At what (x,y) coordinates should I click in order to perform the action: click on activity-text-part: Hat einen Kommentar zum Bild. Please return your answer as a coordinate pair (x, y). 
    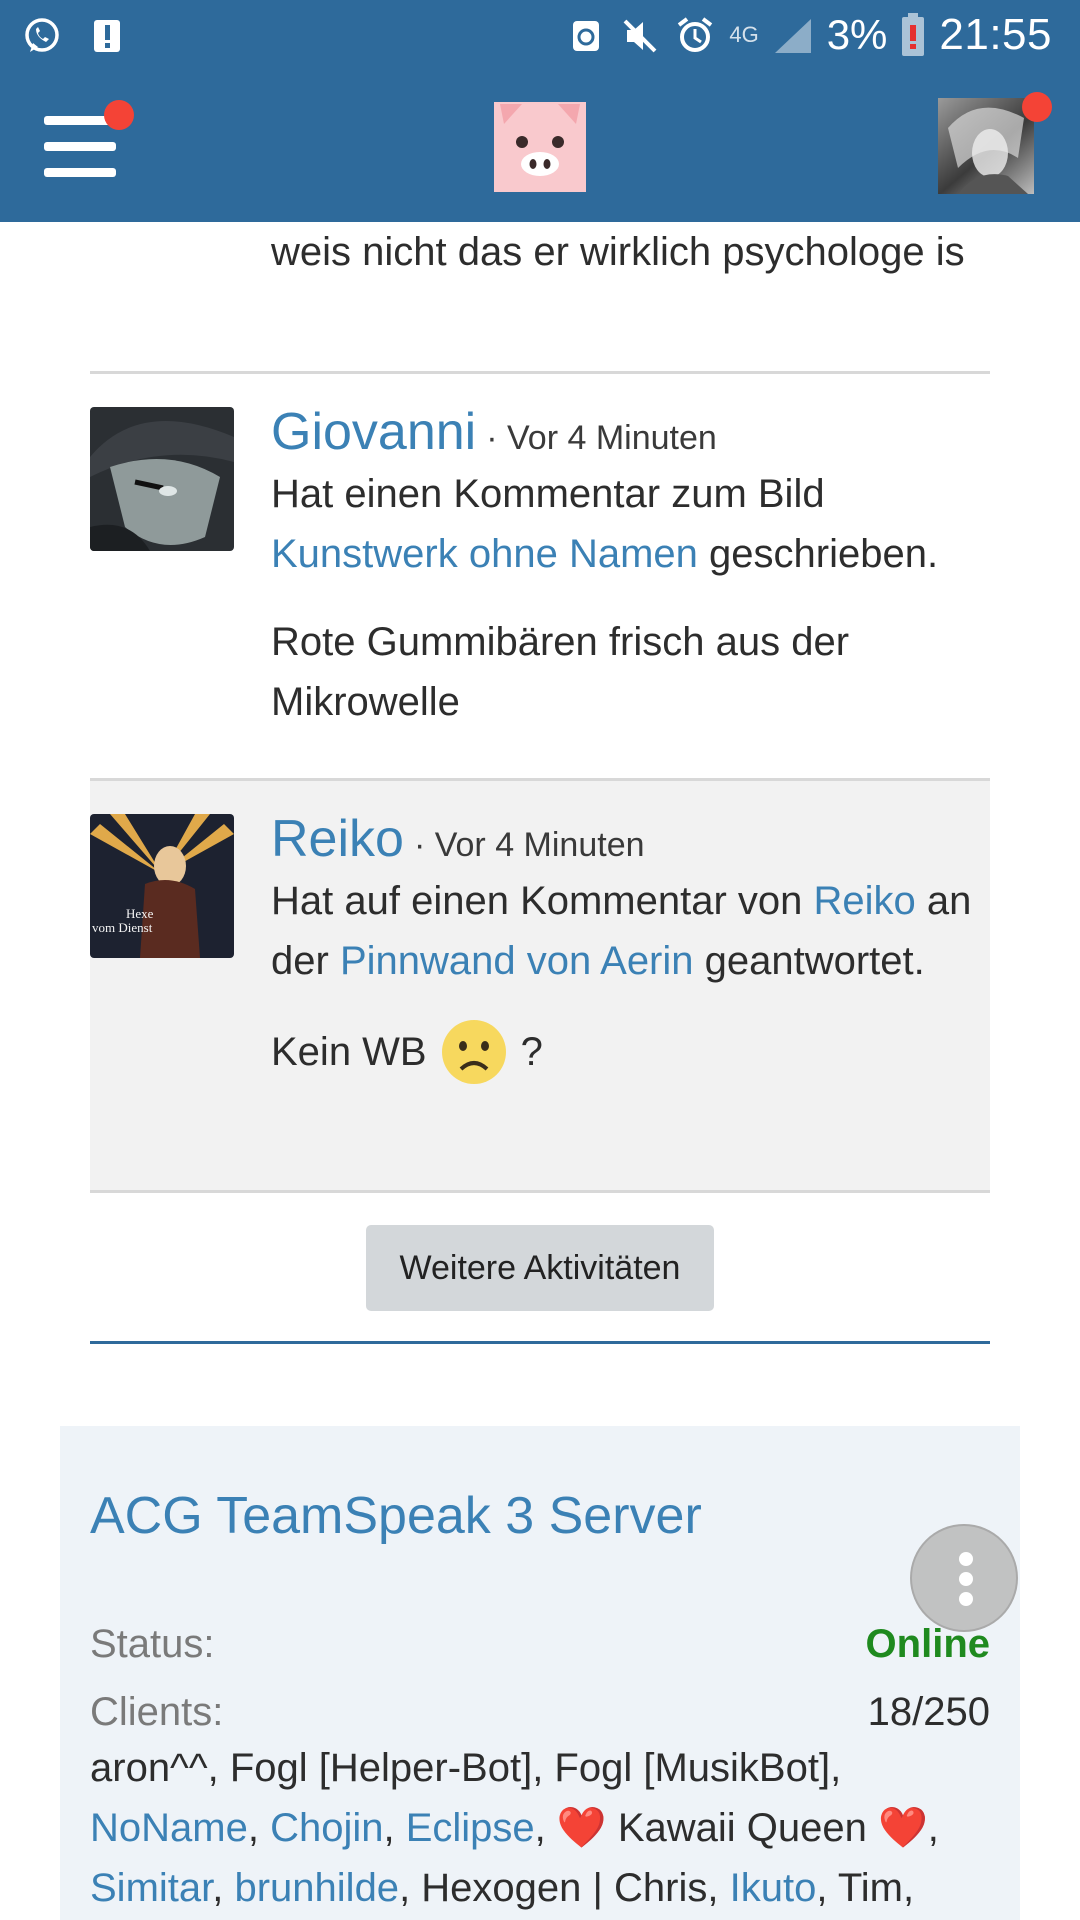
    Looking at the image, I should click on (548, 494).